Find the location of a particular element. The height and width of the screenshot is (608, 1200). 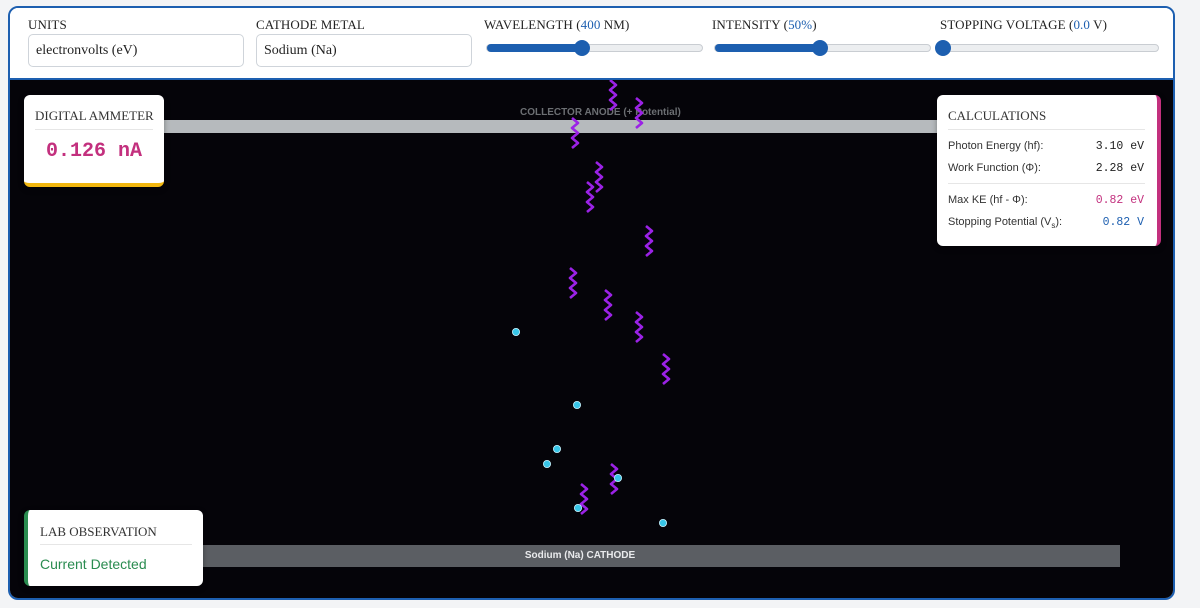

observation-title: LAB OBSERVATION is located at coordinates (98, 531).